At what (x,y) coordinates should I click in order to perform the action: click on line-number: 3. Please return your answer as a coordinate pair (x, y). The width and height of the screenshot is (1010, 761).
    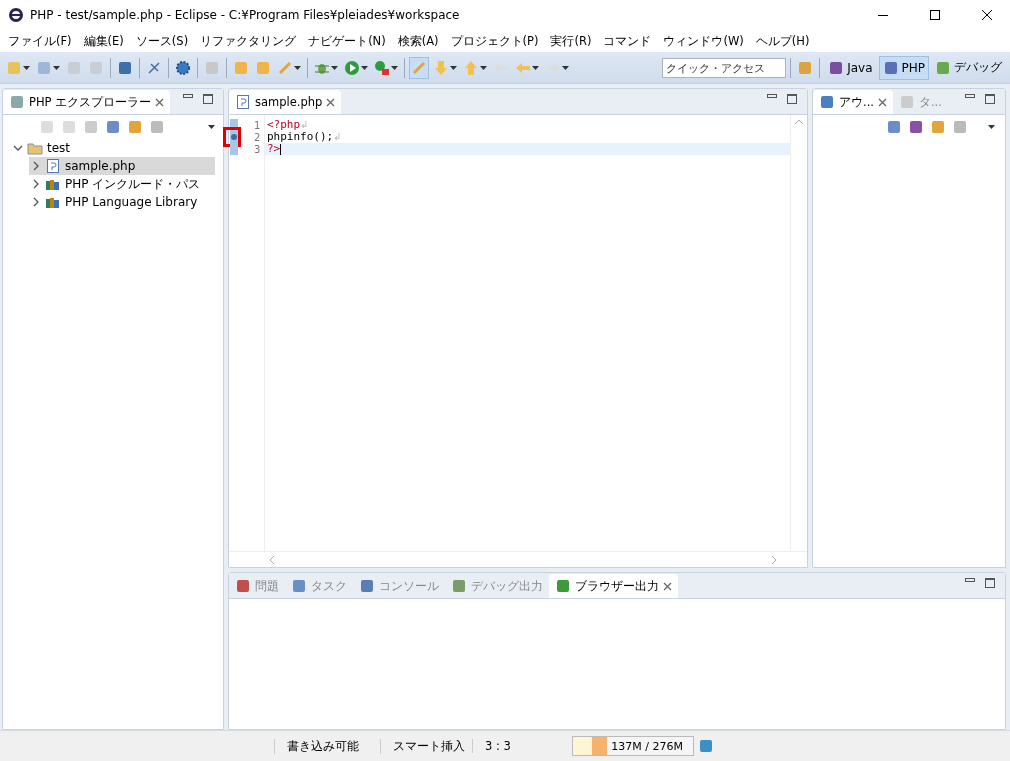
    Looking at the image, I should click on (258, 149).